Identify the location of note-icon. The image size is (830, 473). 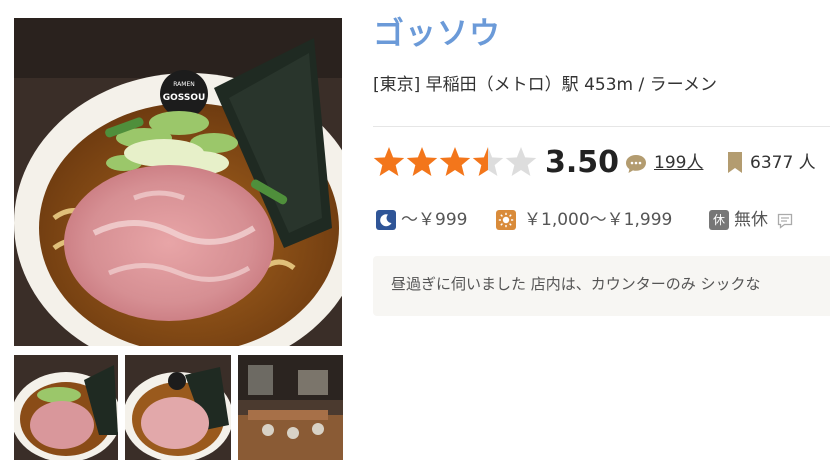
(785, 221).